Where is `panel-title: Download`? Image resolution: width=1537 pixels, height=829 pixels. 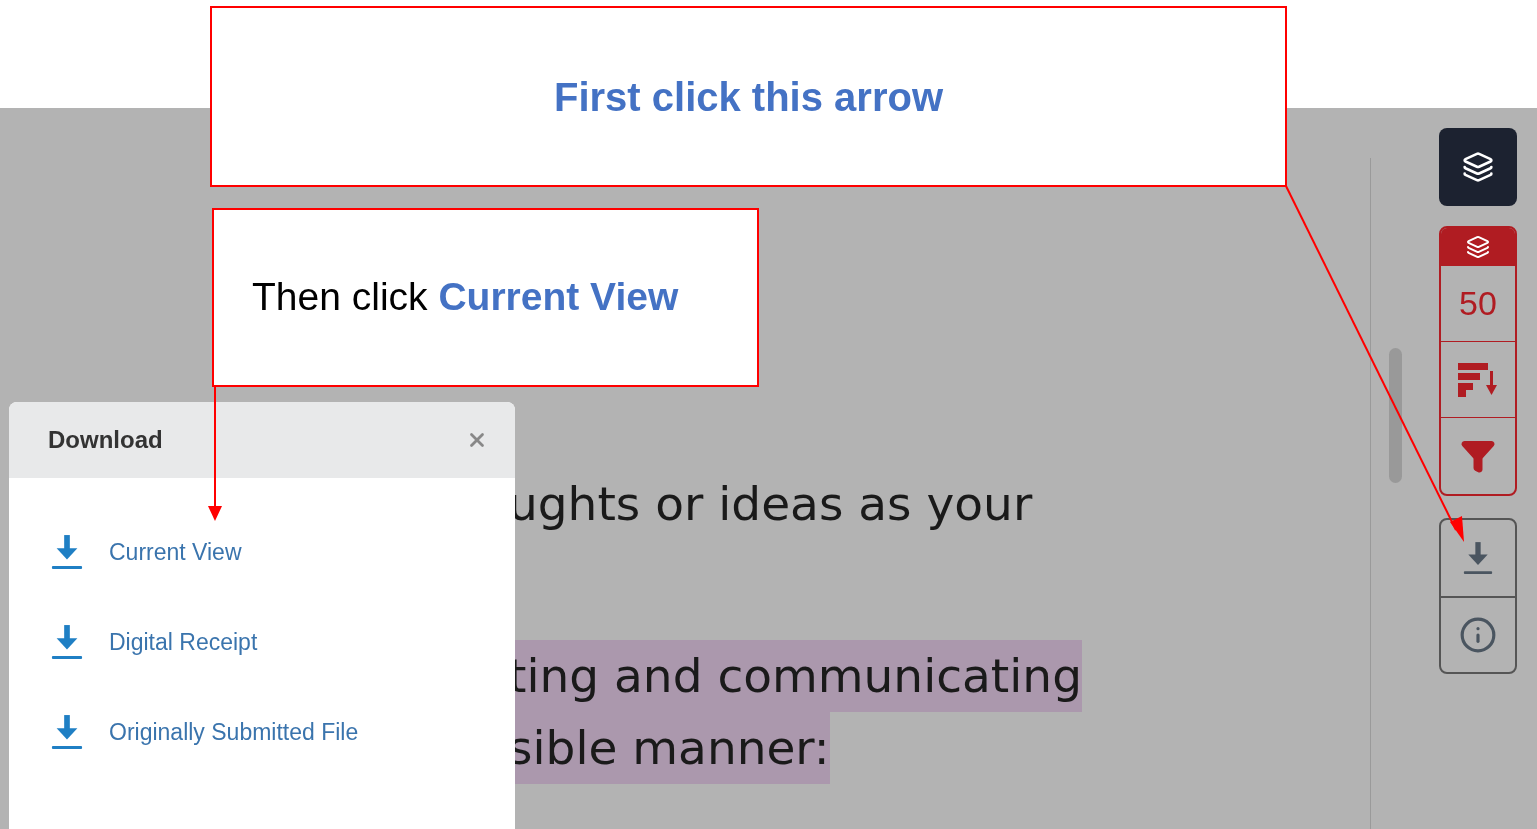
panel-title: Download is located at coordinates (105, 440).